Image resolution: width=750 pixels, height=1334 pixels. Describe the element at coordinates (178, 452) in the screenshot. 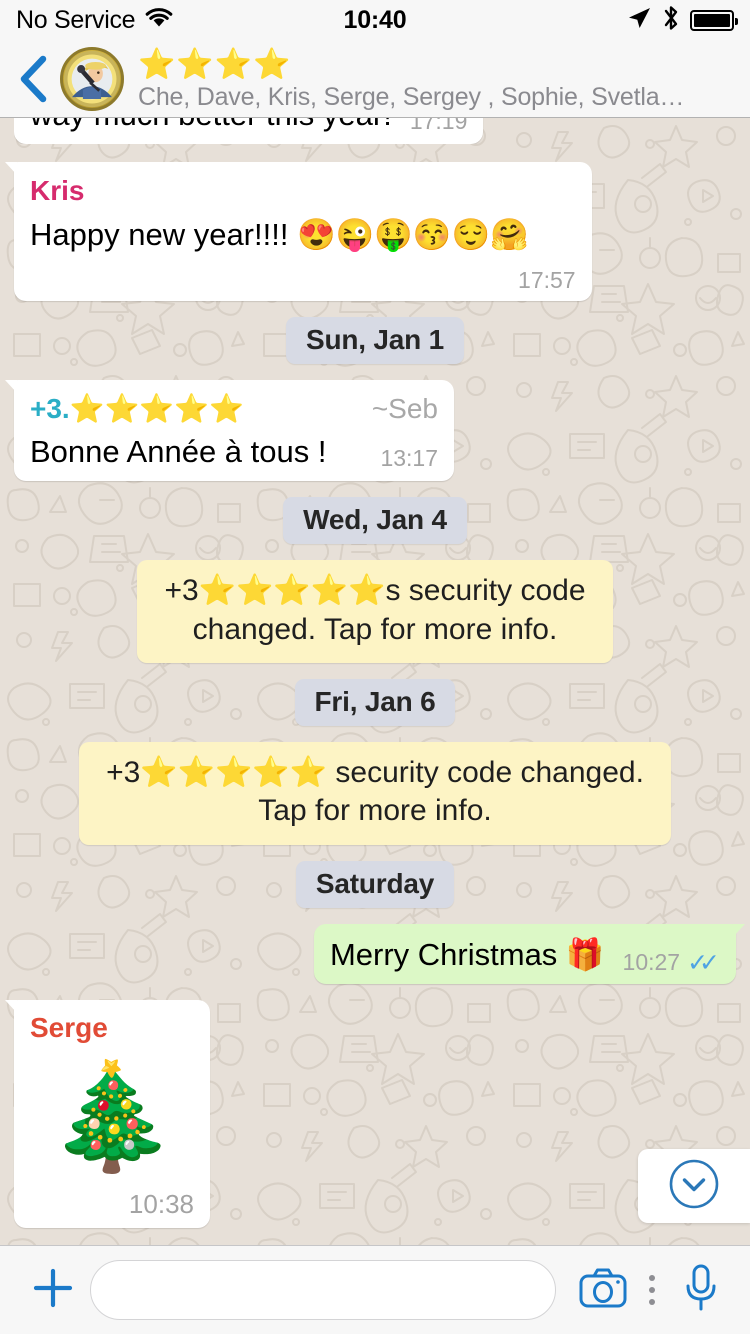

I see `message-text: Bonne Année à tous !` at that location.